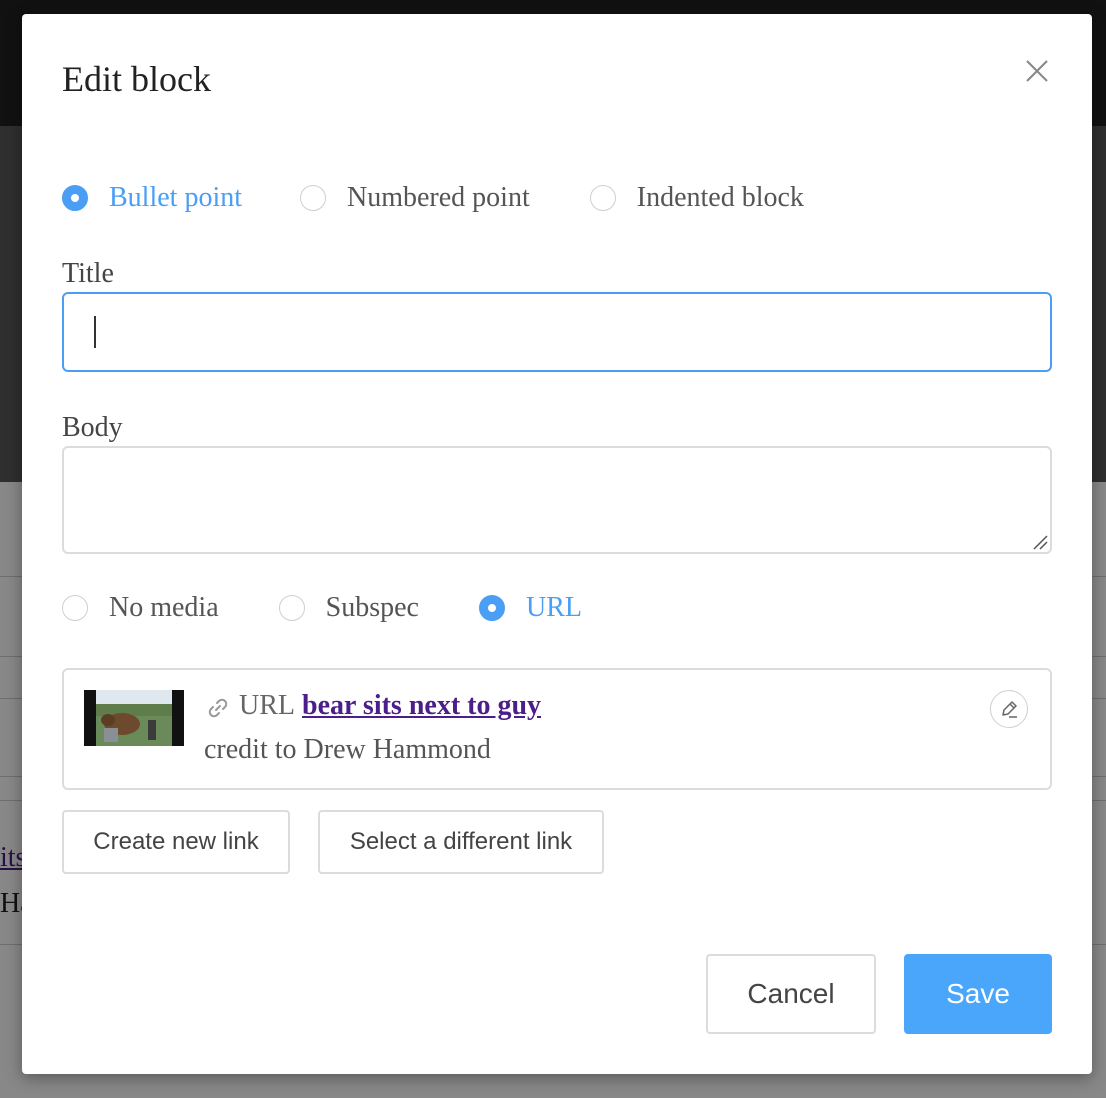  What do you see at coordinates (557, 332) in the screenshot?
I see `title-input` at bounding box center [557, 332].